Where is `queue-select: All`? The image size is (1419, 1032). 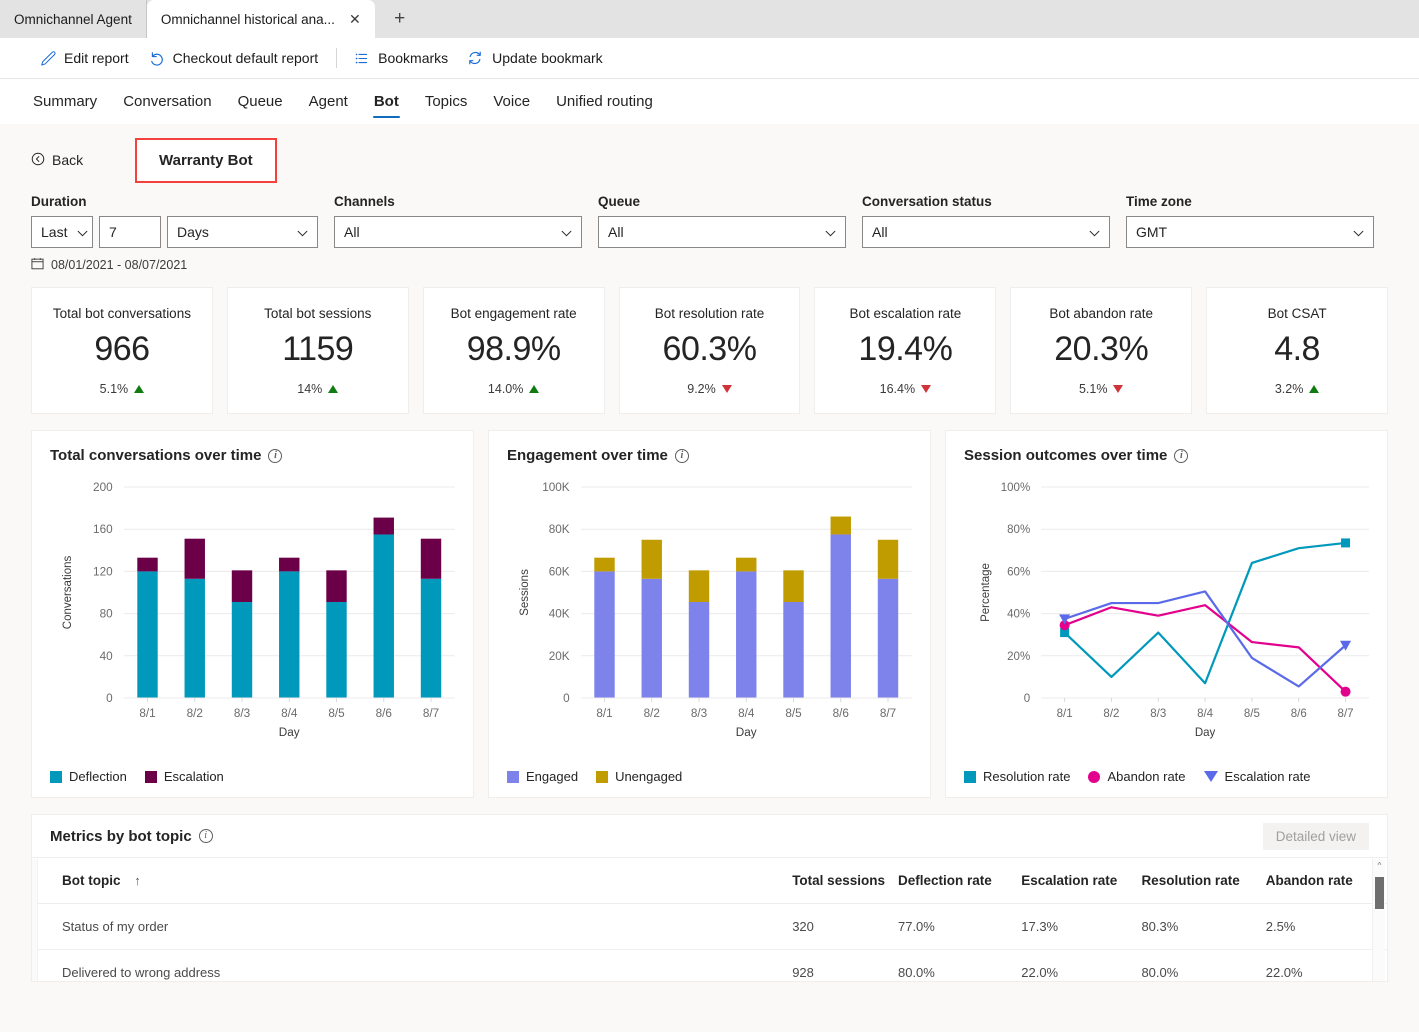
queue-select: All is located at coordinates (722, 232).